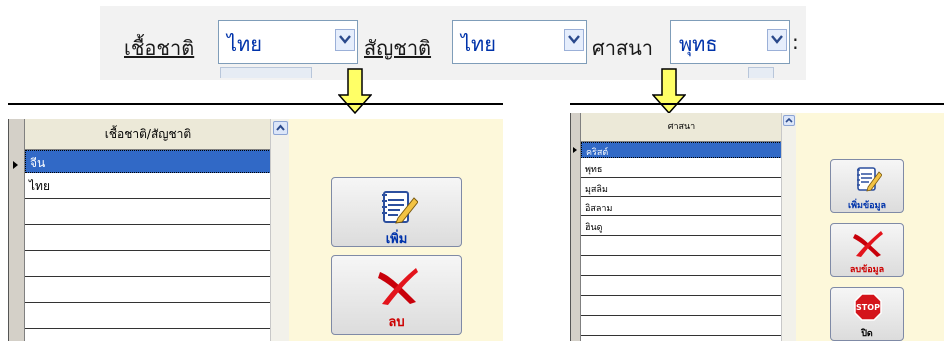 The width and height of the screenshot is (944, 341). Describe the element at coordinates (594, 170) in the screenshot. I see `cell-text: พุทธ` at that location.